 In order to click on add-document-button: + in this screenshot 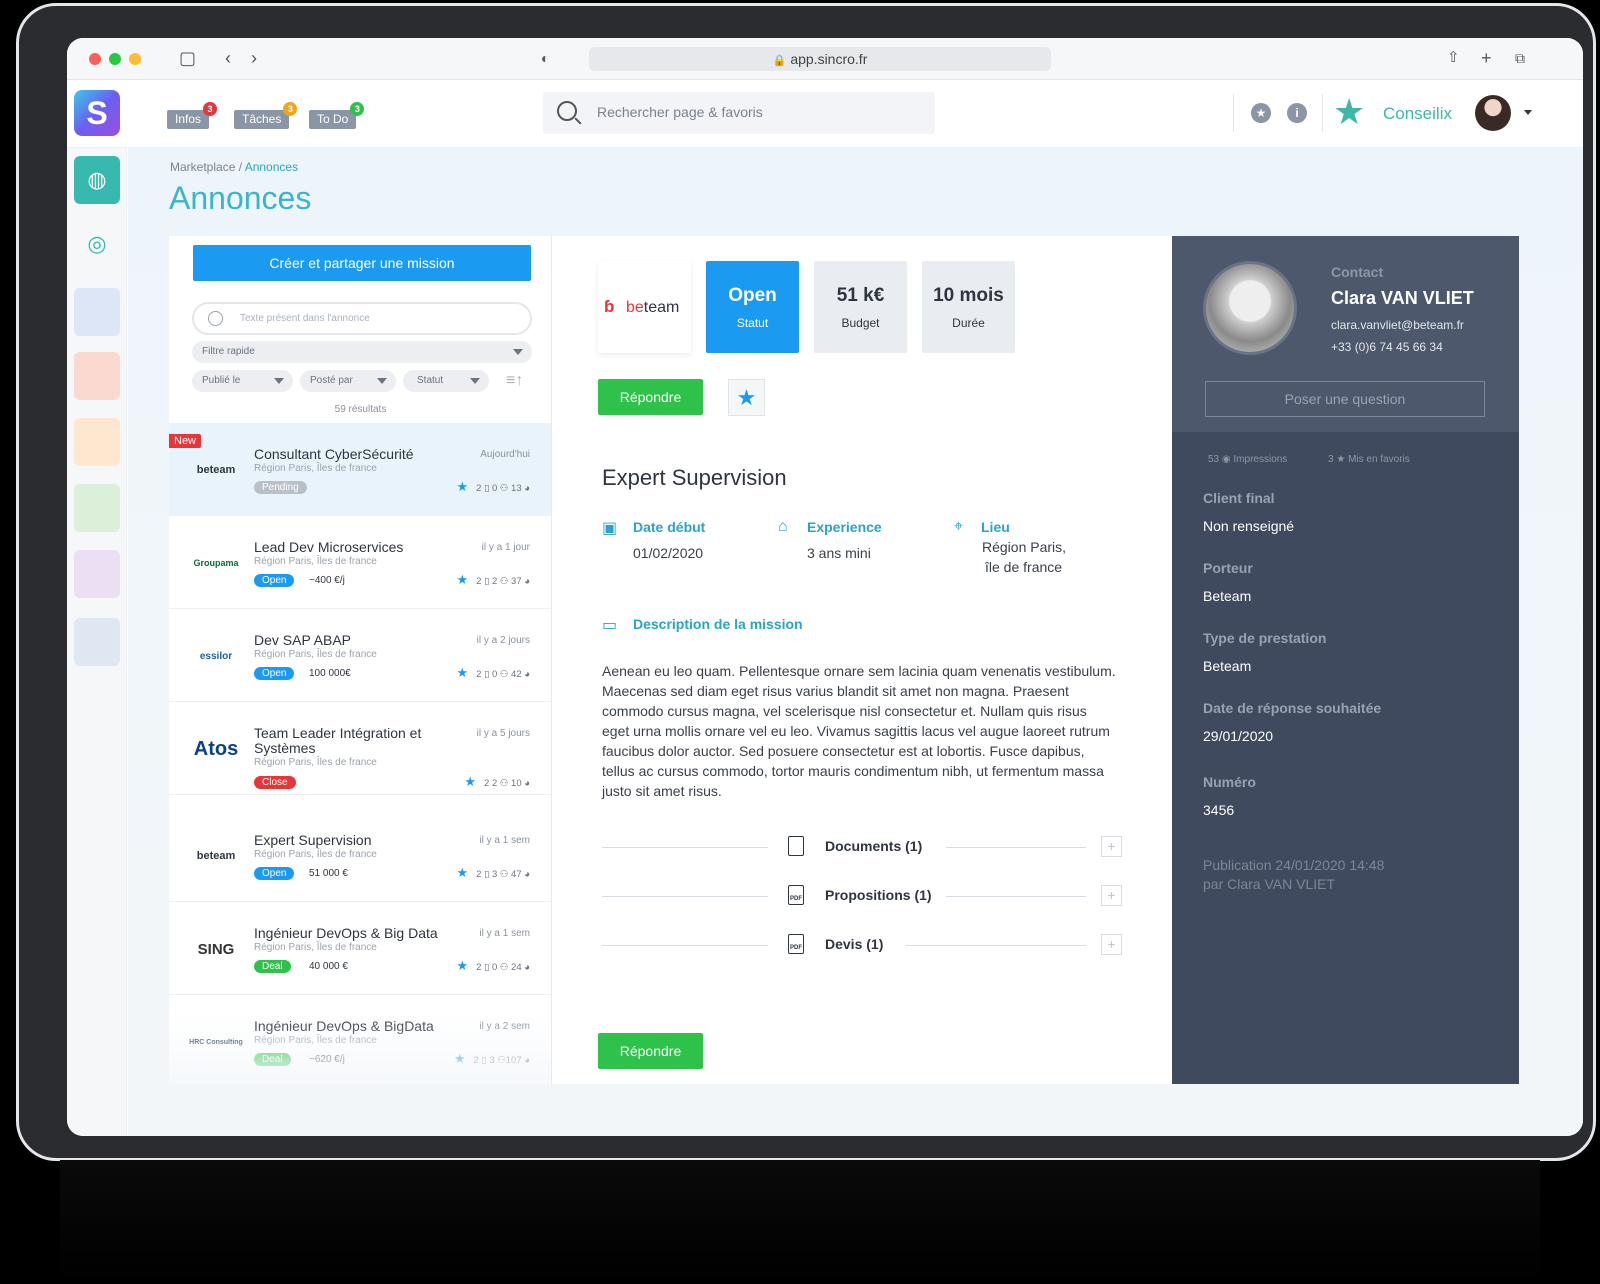, I will do `click(1111, 846)`.